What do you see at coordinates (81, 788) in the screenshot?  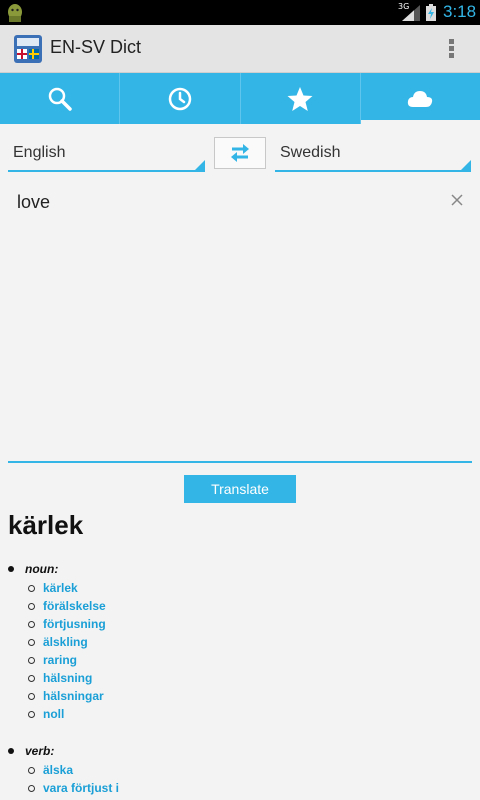 I see `translation-link: vara förtjust i` at bounding box center [81, 788].